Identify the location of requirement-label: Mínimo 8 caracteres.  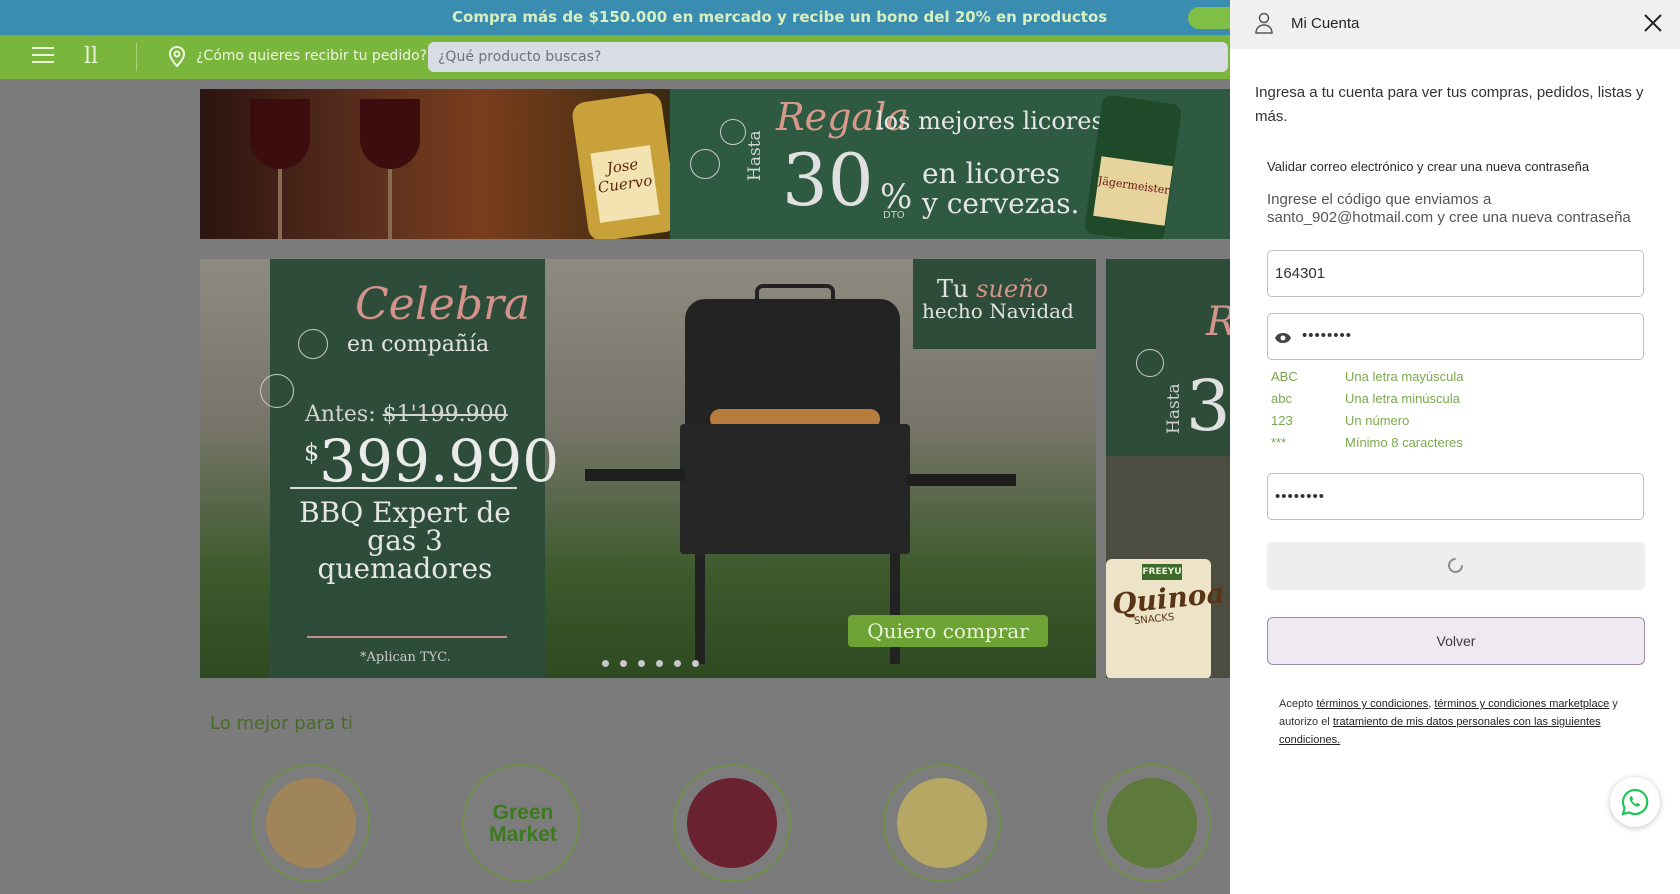
(1404, 442).